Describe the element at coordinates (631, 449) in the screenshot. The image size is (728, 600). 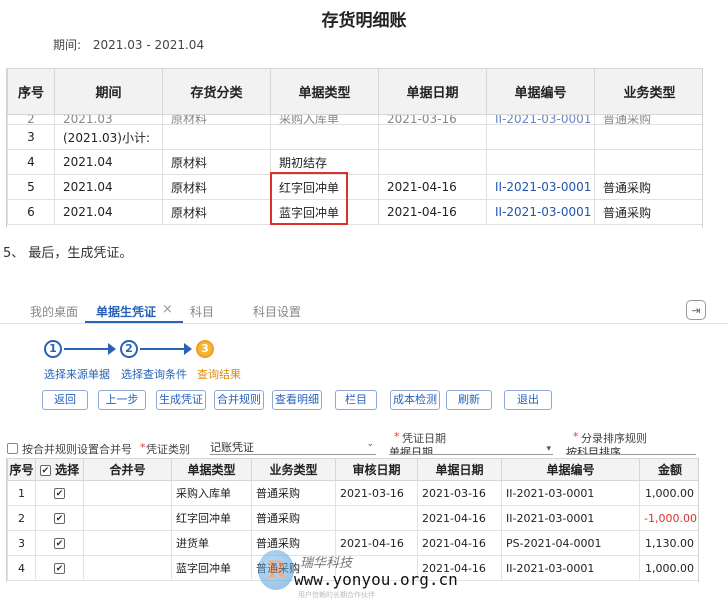
I see `sort-rule-select: 按科目排序` at that location.